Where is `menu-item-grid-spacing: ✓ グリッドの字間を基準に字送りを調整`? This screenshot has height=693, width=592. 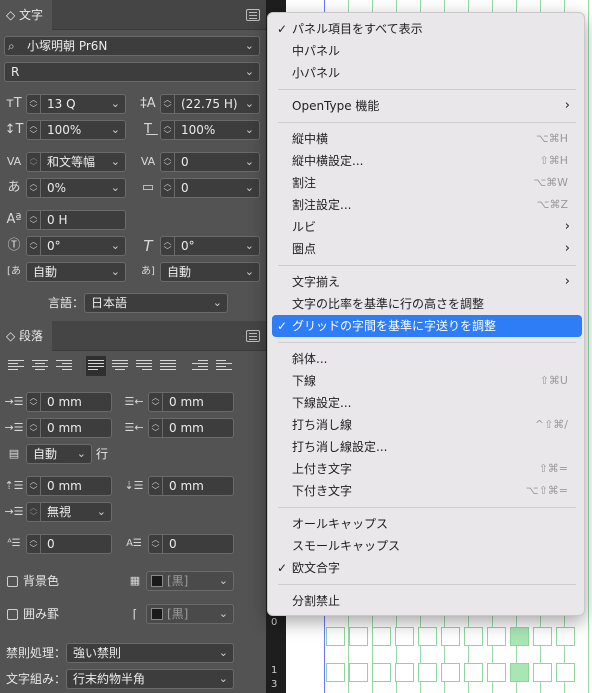
menu-item-grid-spacing: ✓ グリッドの字間を基準に字送りを調整 is located at coordinates (427, 326).